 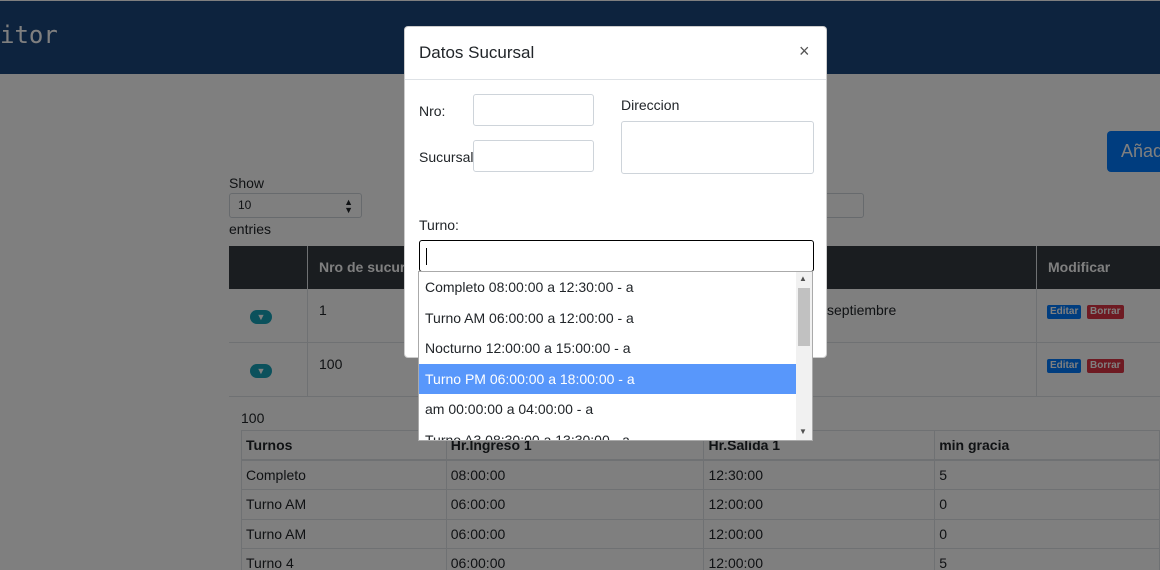 I want to click on direccion-label: Direccion, so click(x=650, y=105).